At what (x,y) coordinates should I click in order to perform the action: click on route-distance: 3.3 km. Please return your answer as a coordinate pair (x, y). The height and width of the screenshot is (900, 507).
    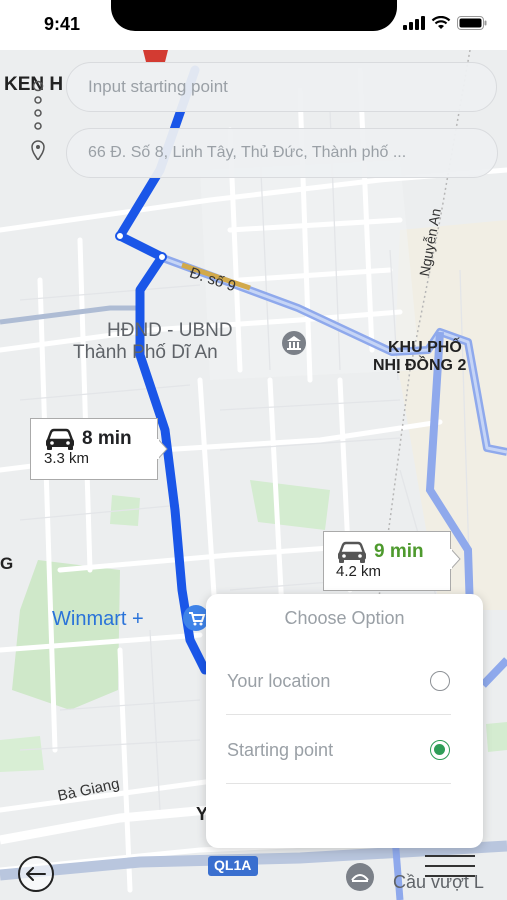
    Looking at the image, I should click on (67, 458).